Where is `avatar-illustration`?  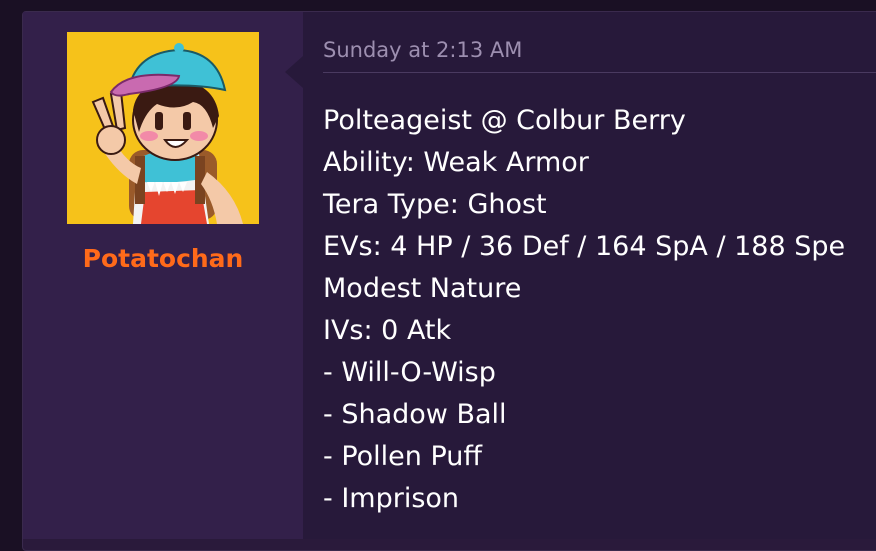 avatar-illustration is located at coordinates (163, 128).